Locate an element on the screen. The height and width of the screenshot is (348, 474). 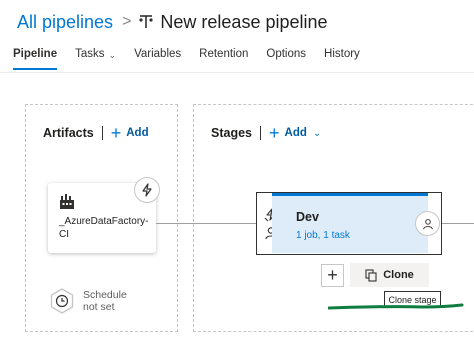
tab-variables: Variables is located at coordinates (157, 59).